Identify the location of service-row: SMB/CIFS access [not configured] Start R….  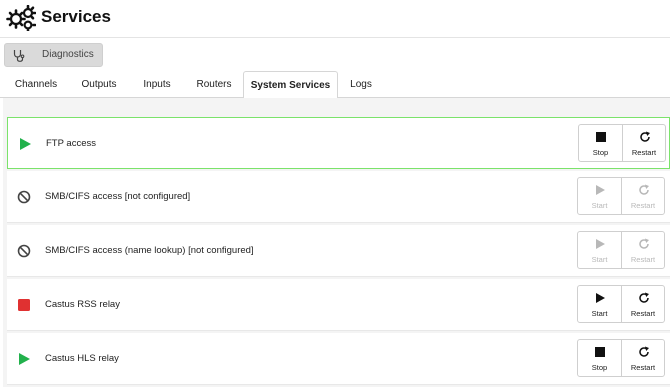
(338, 197).